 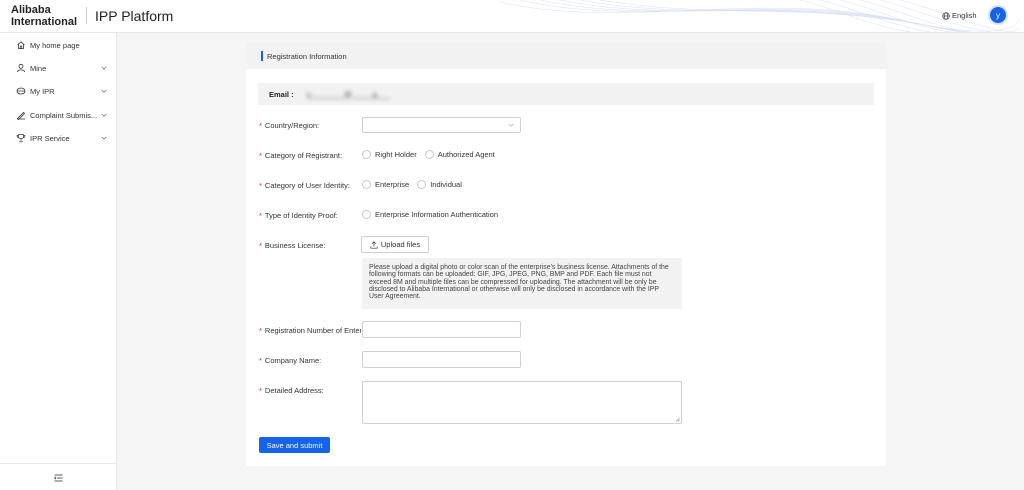 What do you see at coordinates (134, 16) in the screenshot?
I see `platform-title: IPP Platform` at bounding box center [134, 16].